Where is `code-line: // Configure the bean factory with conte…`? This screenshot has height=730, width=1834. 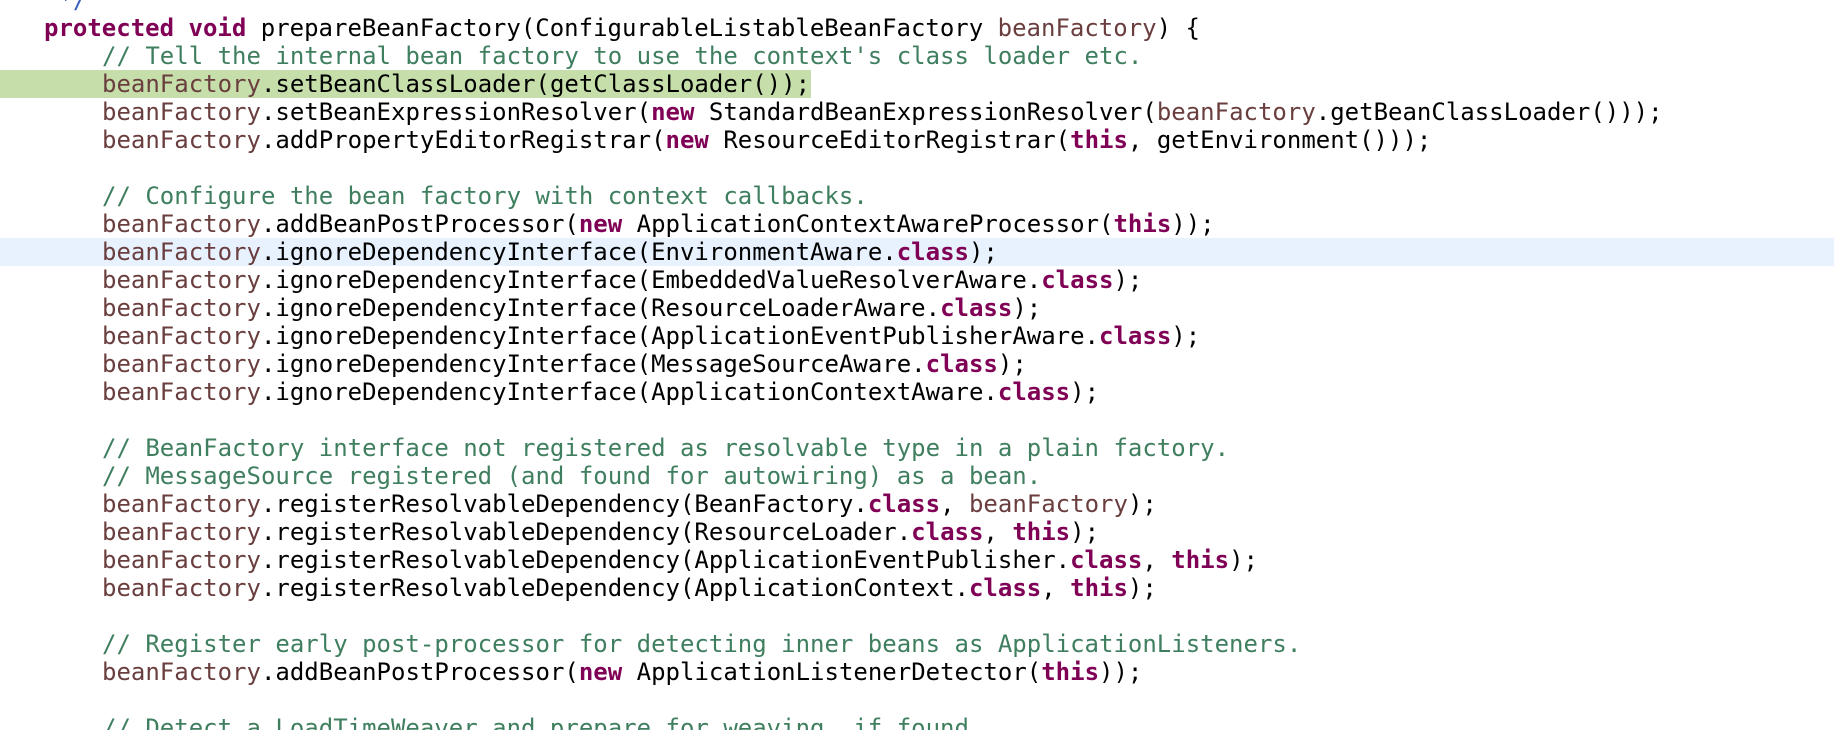
code-line: // Configure the bean factory with conte… is located at coordinates (917, 196).